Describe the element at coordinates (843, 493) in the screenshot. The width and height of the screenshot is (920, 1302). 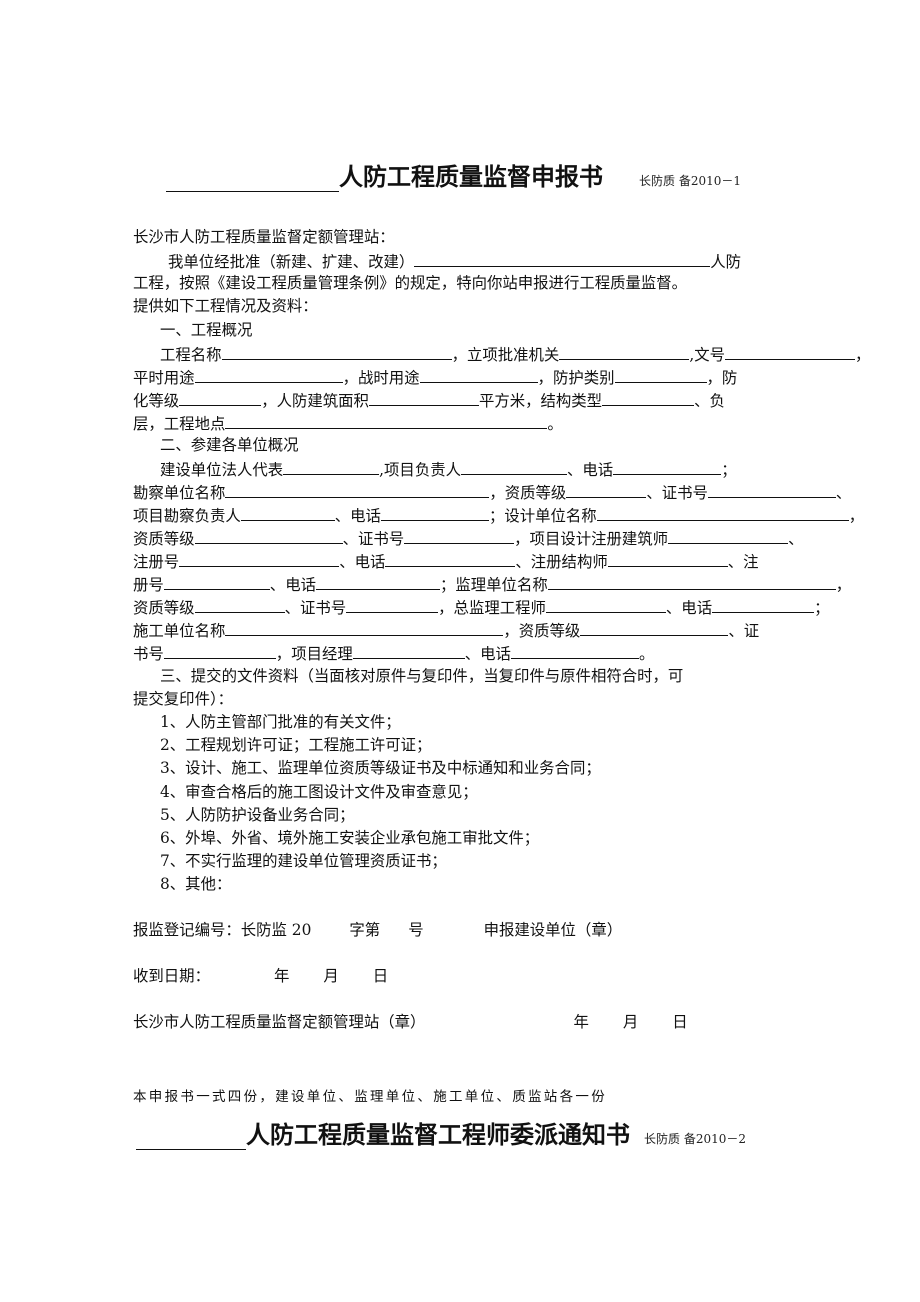
I see `punct: 、` at that location.